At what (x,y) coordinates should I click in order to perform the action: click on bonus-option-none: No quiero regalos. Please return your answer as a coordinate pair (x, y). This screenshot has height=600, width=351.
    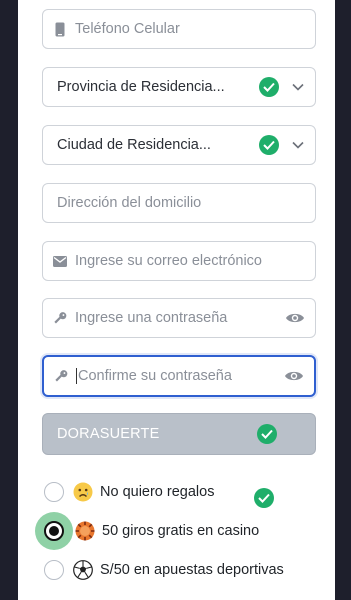
    Looking at the image, I should click on (128, 492).